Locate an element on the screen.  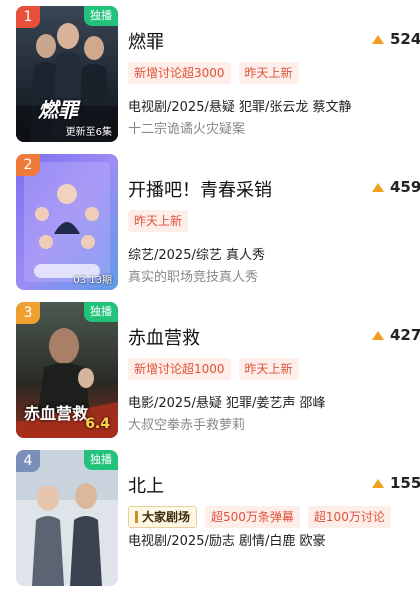
poster-image: 4 独播 is located at coordinates (67, 518).